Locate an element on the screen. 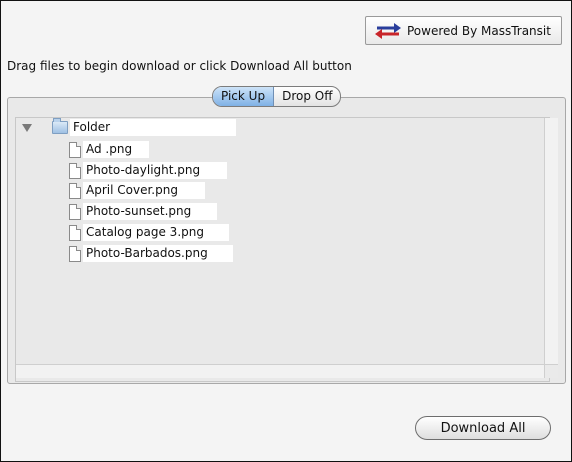 The width and height of the screenshot is (572, 462). horizontal-scrollbar is located at coordinates (280, 371).